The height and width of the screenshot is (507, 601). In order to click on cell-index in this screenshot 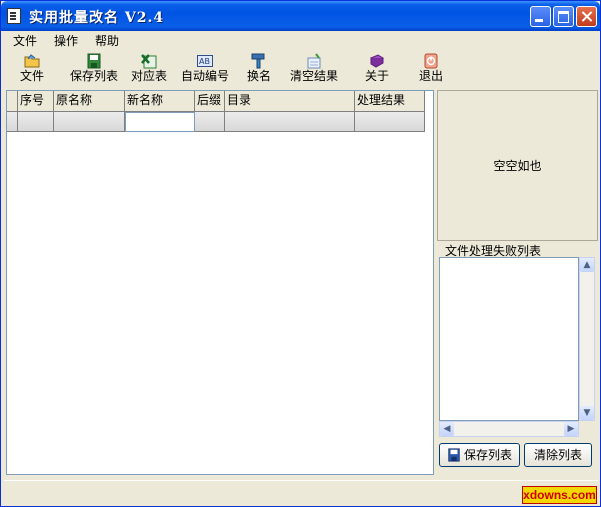, I will do `click(36, 122)`.